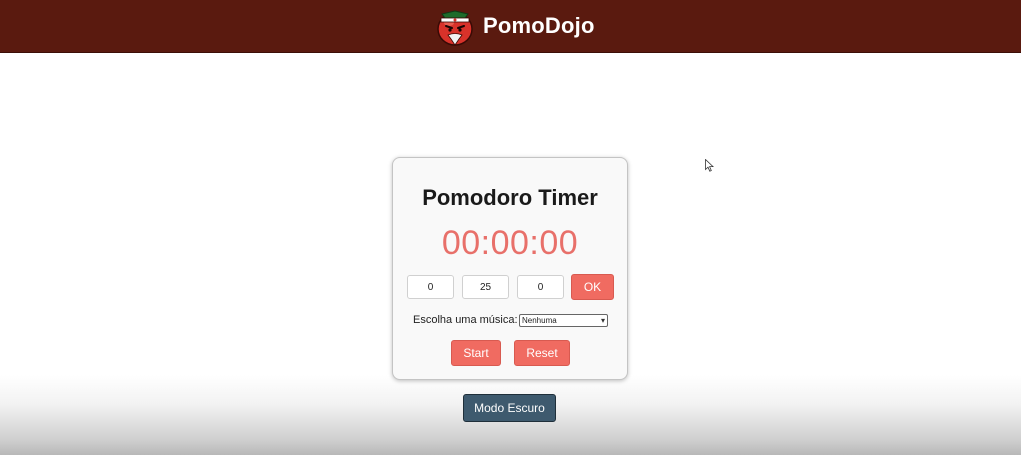 This screenshot has width=1021, height=455. I want to click on minutes-input, so click(485, 287).